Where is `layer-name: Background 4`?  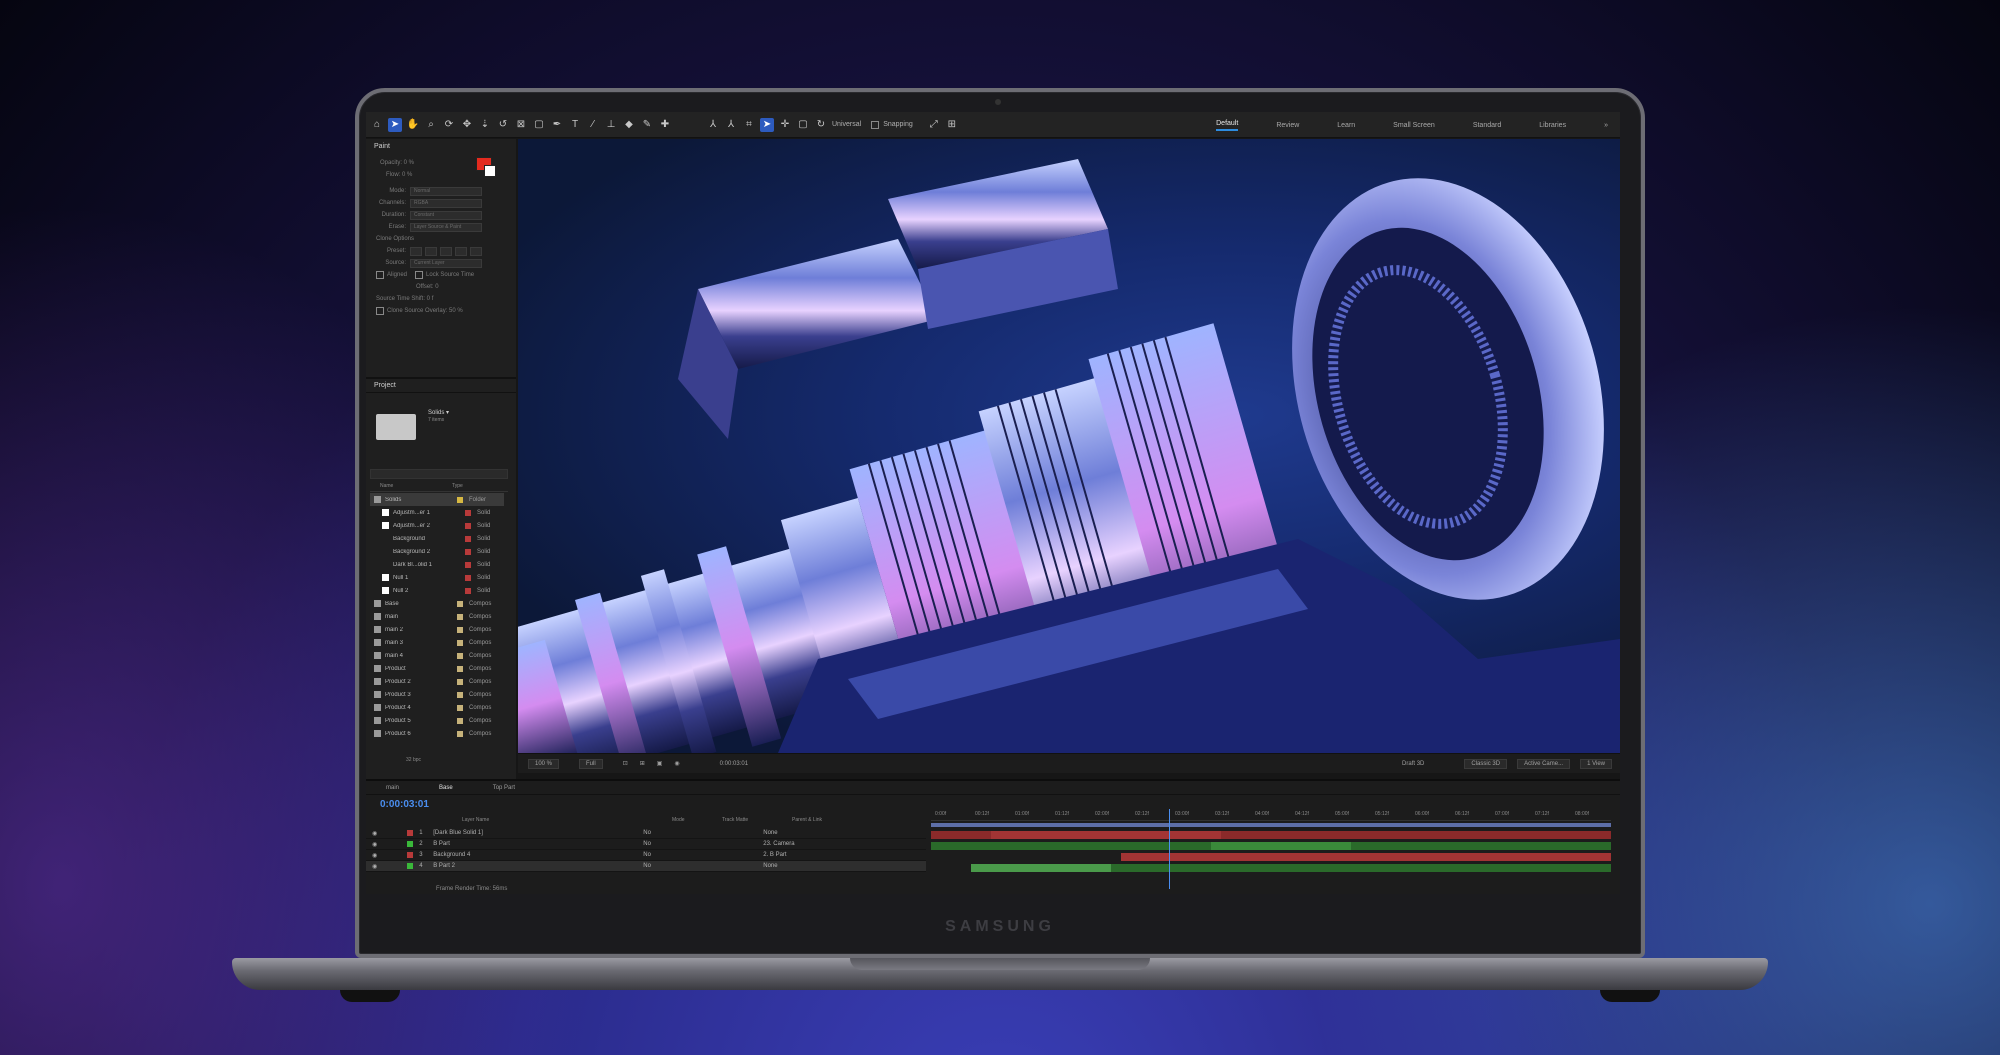 layer-name: Background 4 is located at coordinates (508, 855).